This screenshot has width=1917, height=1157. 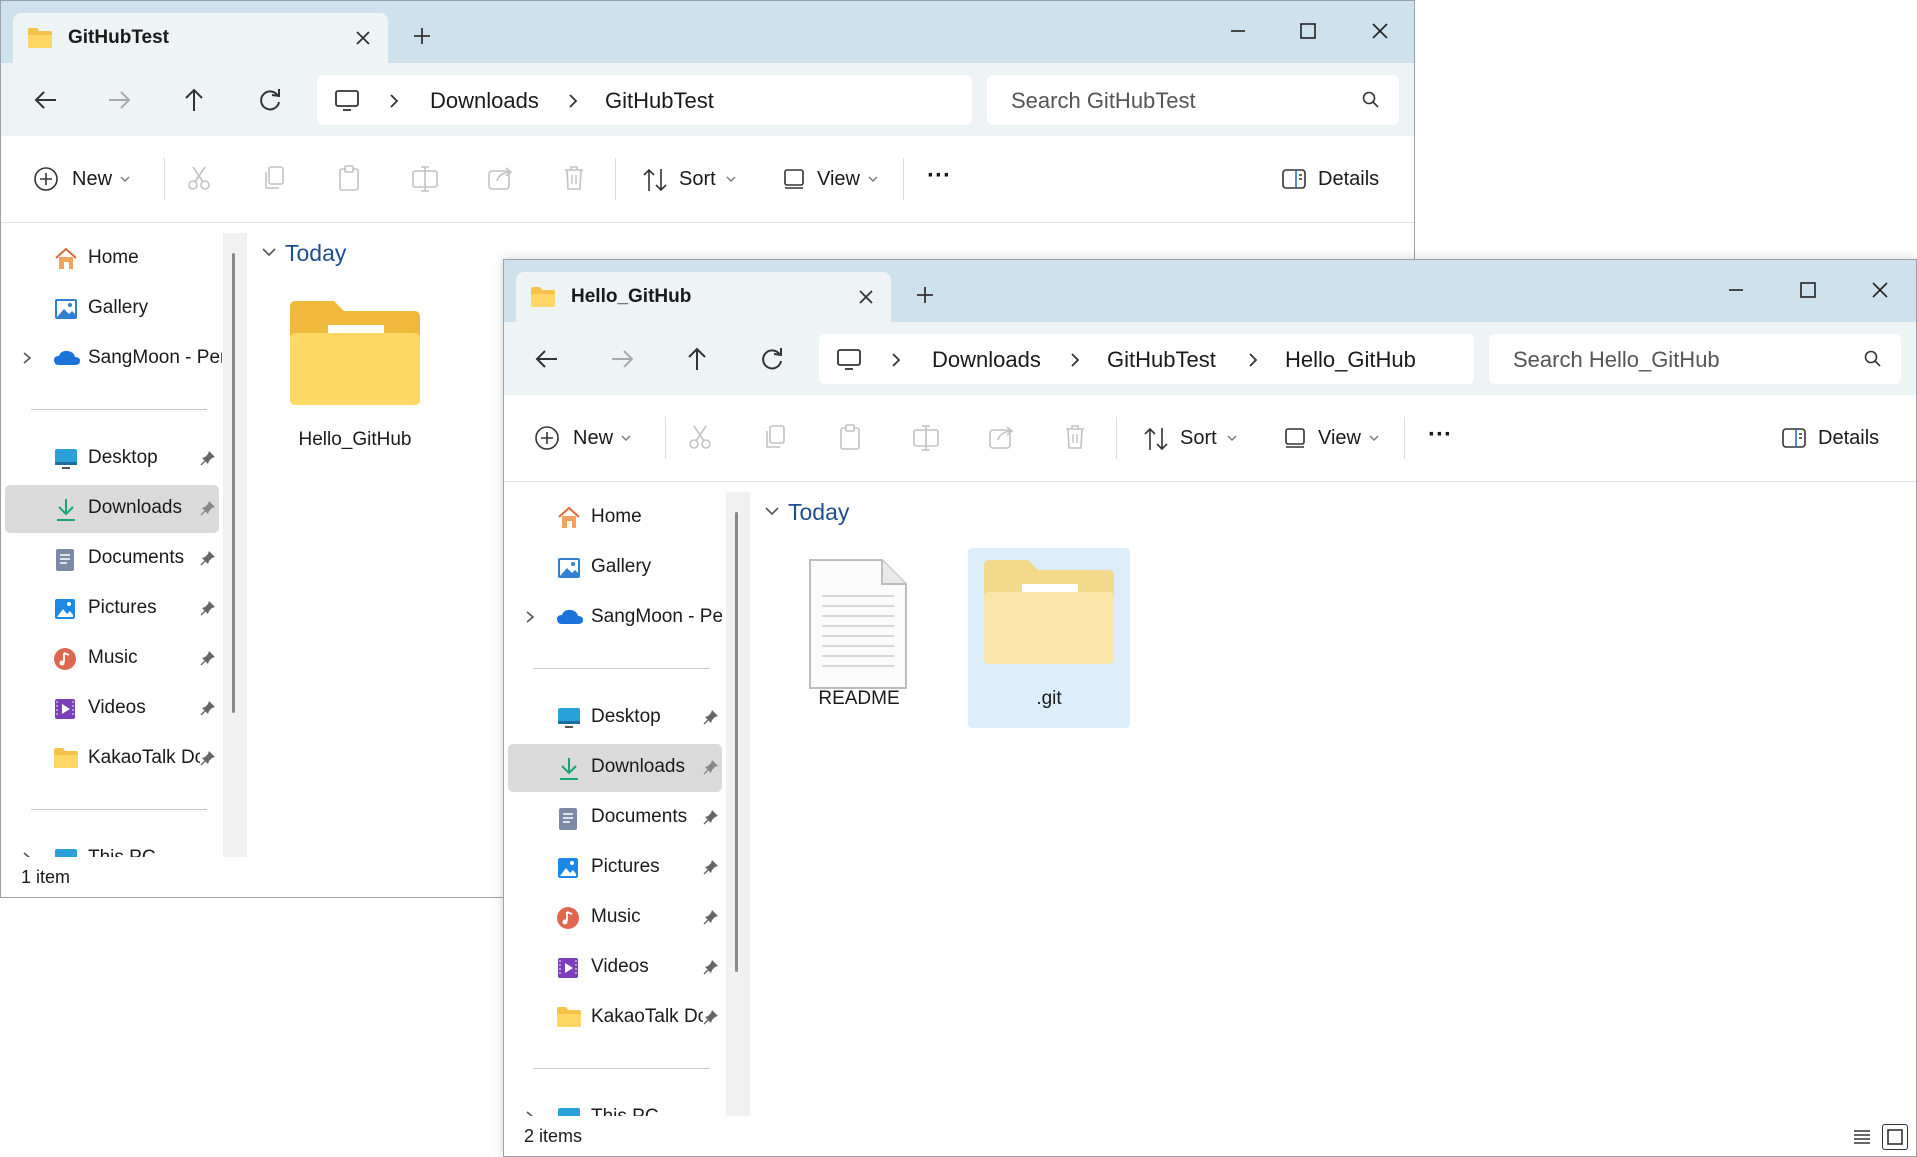 I want to click on tab-githubtest: GitHubTest, so click(x=200, y=38).